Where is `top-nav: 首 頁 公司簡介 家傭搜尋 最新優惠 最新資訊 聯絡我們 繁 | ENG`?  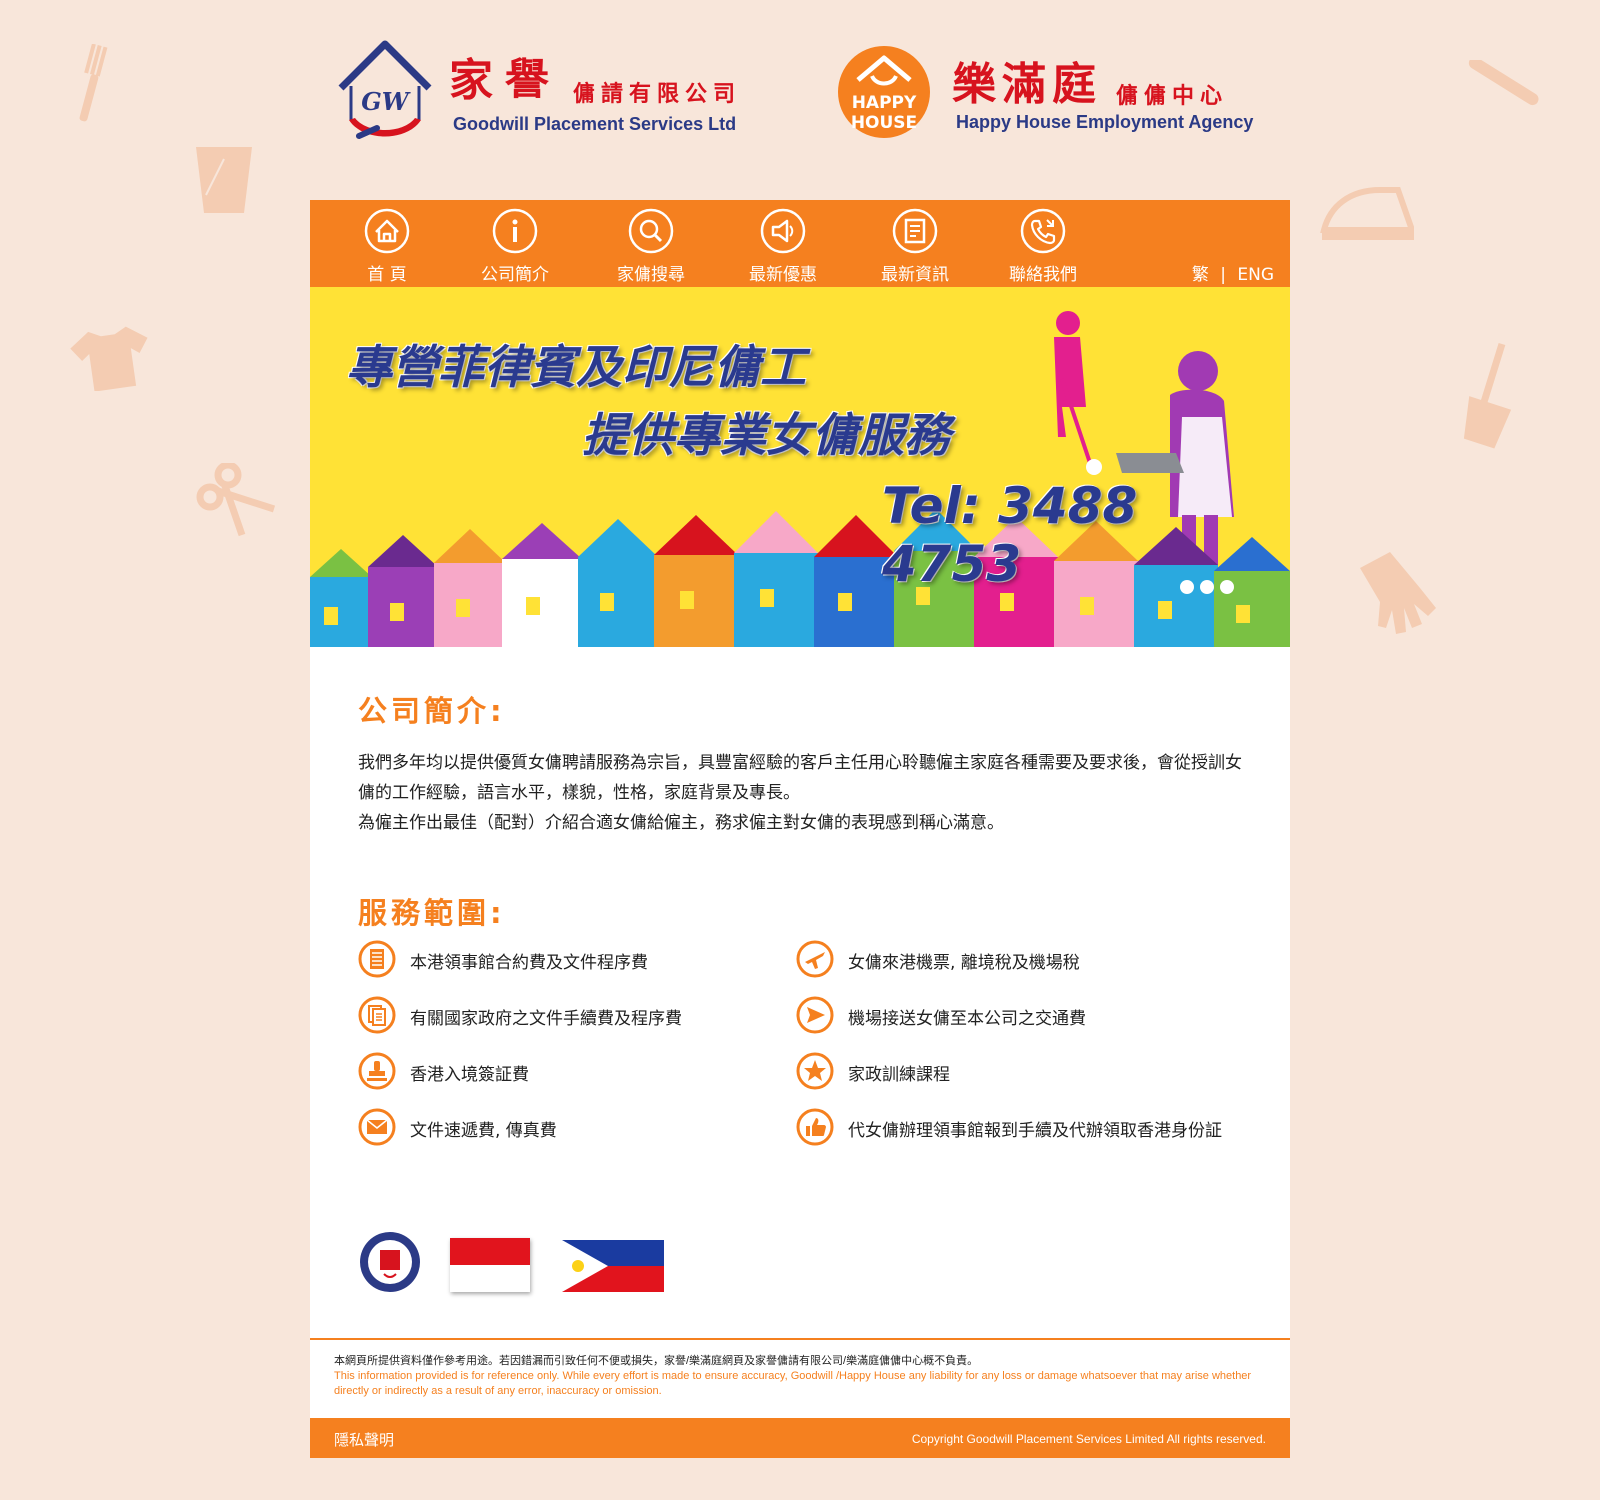
top-nav: 首 頁 公司簡介 家傭搜尋 最新優惠 最新資訊 聯絡我們 繁 | ENG is located at coordinates (800, 243).